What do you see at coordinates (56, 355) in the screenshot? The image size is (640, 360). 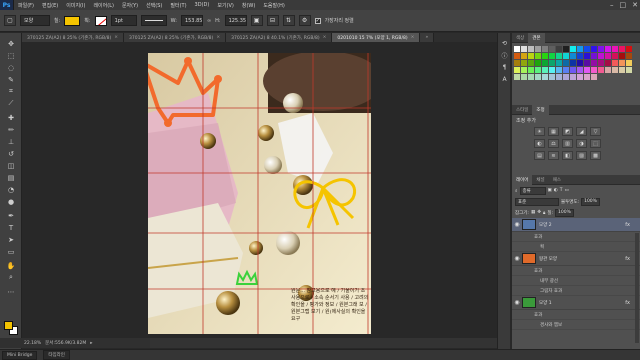 I see `tab-timeline: 타임라인` at bounding box center [56, 355].